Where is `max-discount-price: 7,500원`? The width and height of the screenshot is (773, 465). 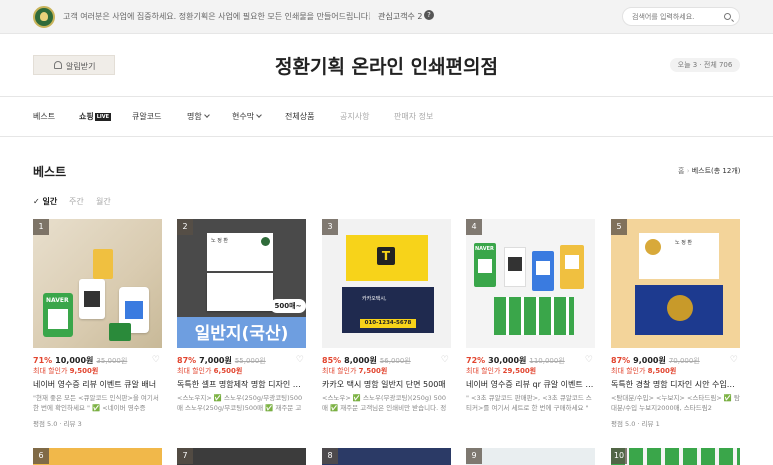 max-discount-price: 7,500원 is located at coordinates (373, 371).